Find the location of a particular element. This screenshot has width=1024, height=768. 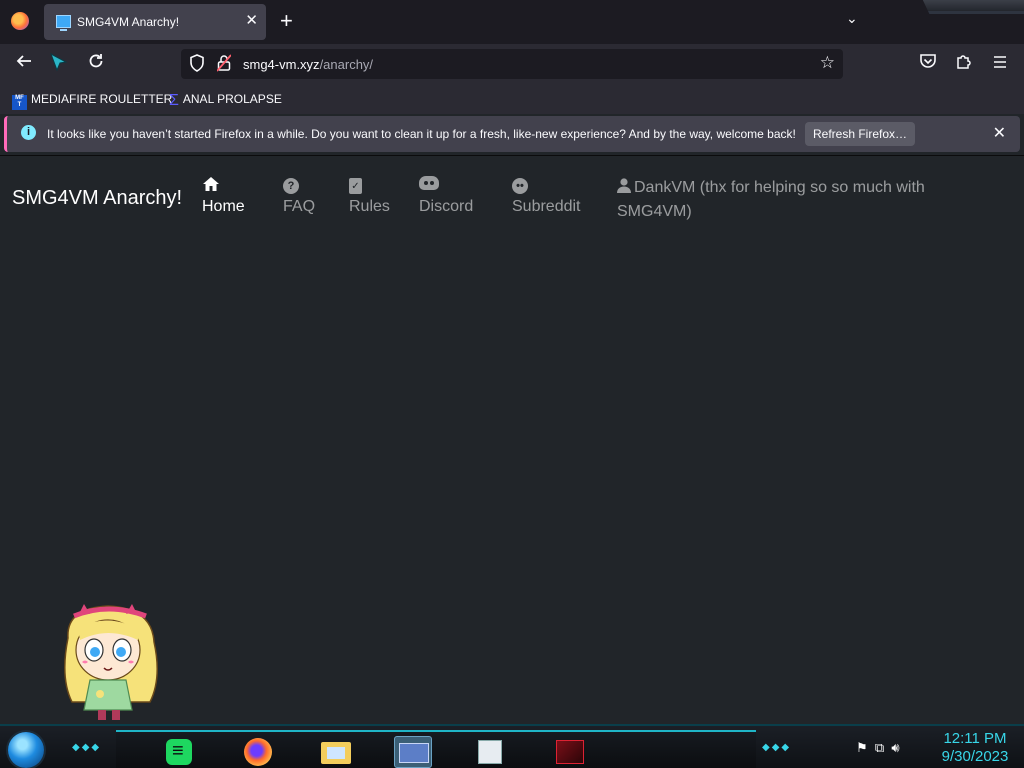

monitor-icon is located at coordinates (63, 23).